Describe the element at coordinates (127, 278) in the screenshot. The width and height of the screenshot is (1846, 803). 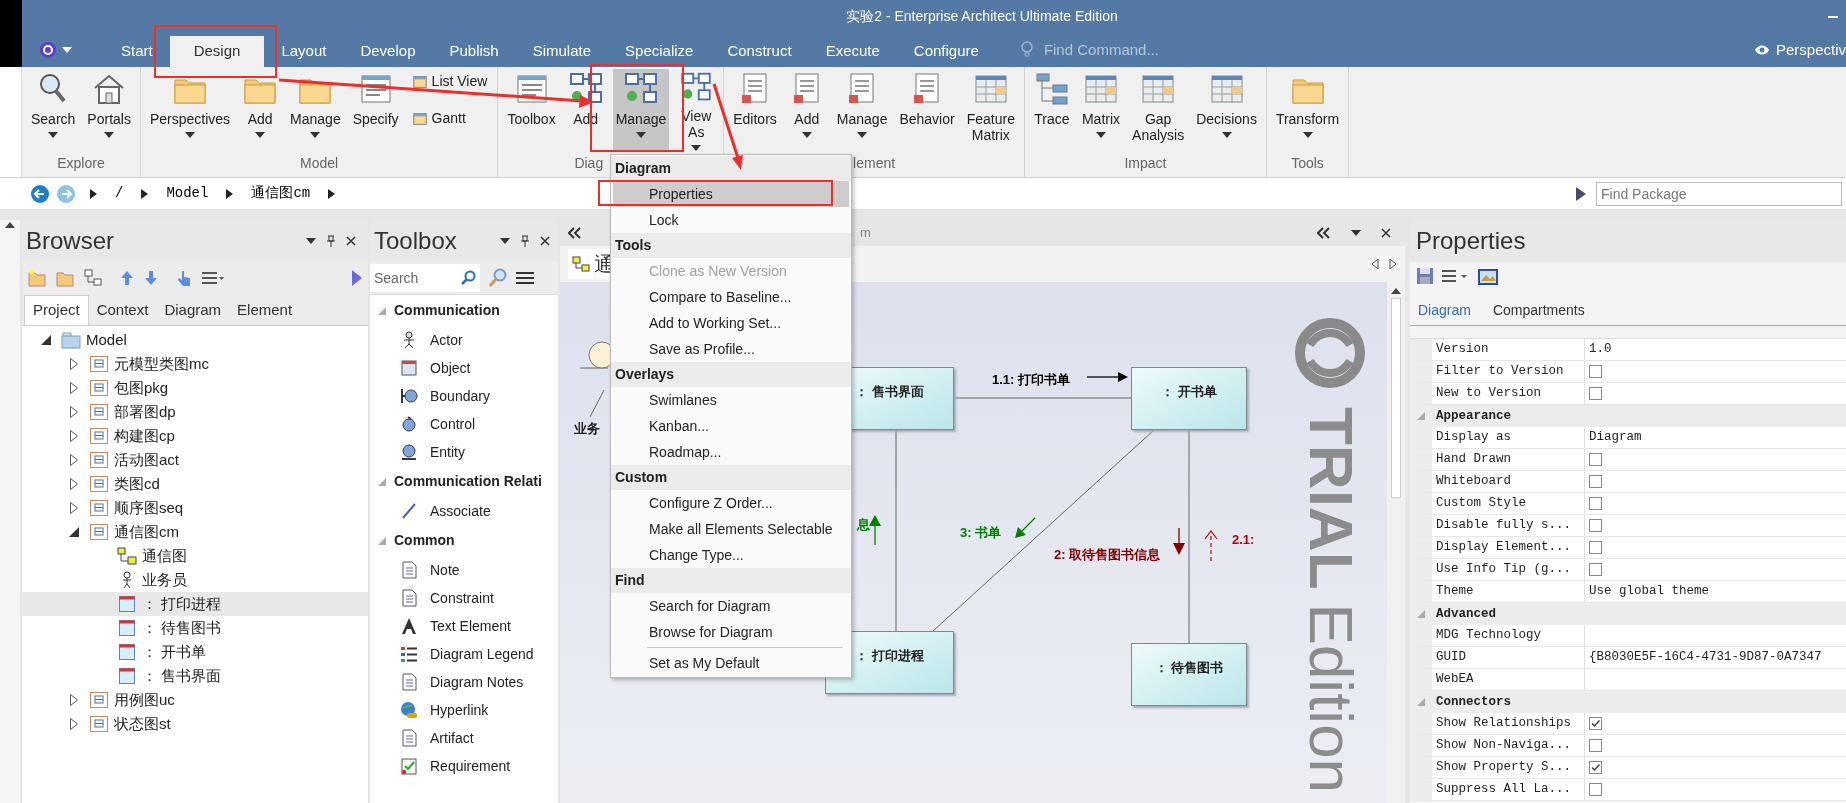
I see `up-arrow-icon` at that location.